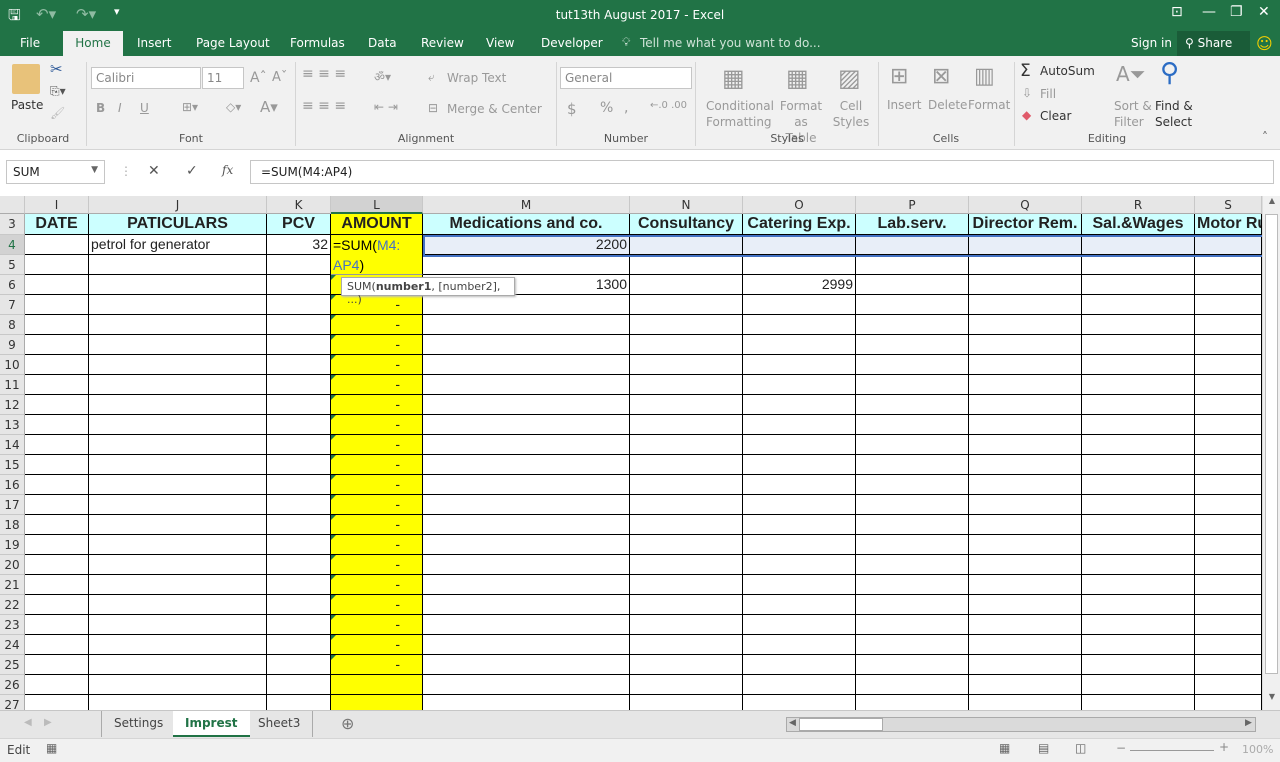  What do you see at coordinates (377, 625) in the screenshot?
I see `cell-L23: -` at bounding box center [377, 625].